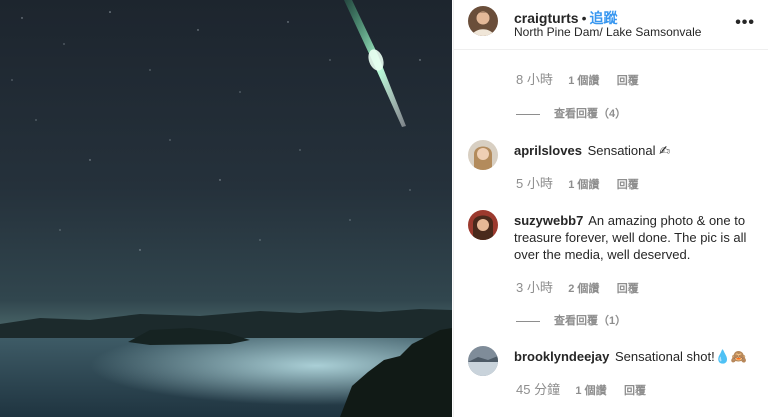 This screenshot has width=768, height=417. Describe the element at coordinates (546, 18) in the screenshot. I see `post-username: craigturts` at that location.